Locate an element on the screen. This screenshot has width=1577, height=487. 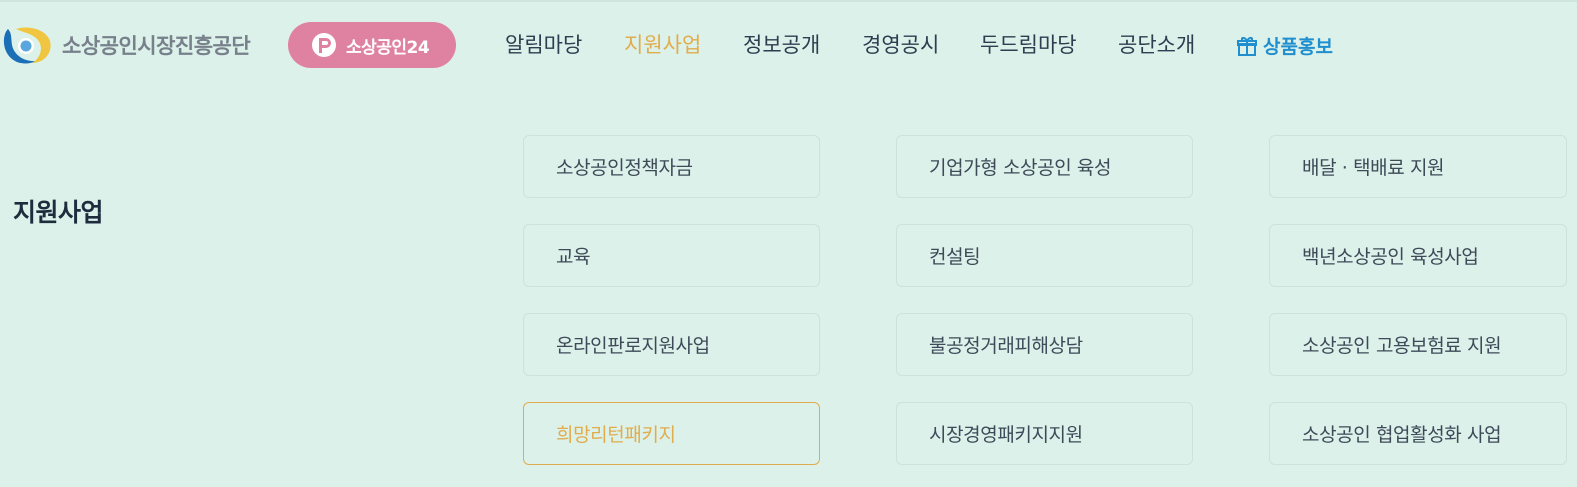
p-circle-icon is located at coordinates (324, 45).